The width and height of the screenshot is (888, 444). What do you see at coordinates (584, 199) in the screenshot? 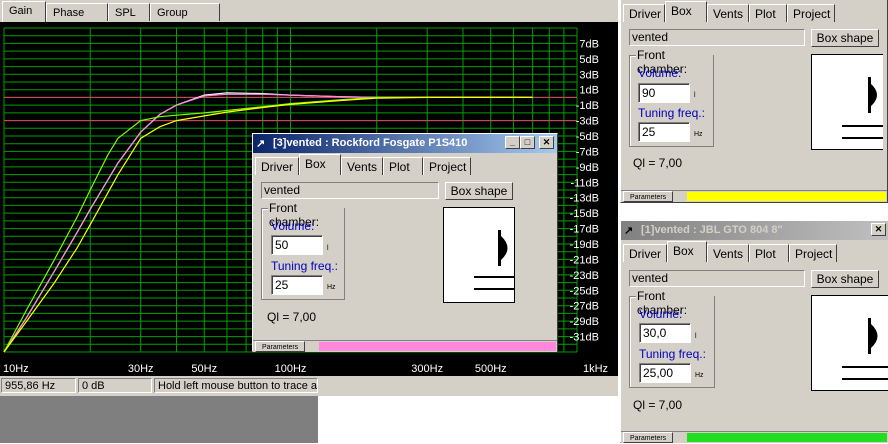
I see `y-tick-label: -13dB` at bounding box center [584, 199].